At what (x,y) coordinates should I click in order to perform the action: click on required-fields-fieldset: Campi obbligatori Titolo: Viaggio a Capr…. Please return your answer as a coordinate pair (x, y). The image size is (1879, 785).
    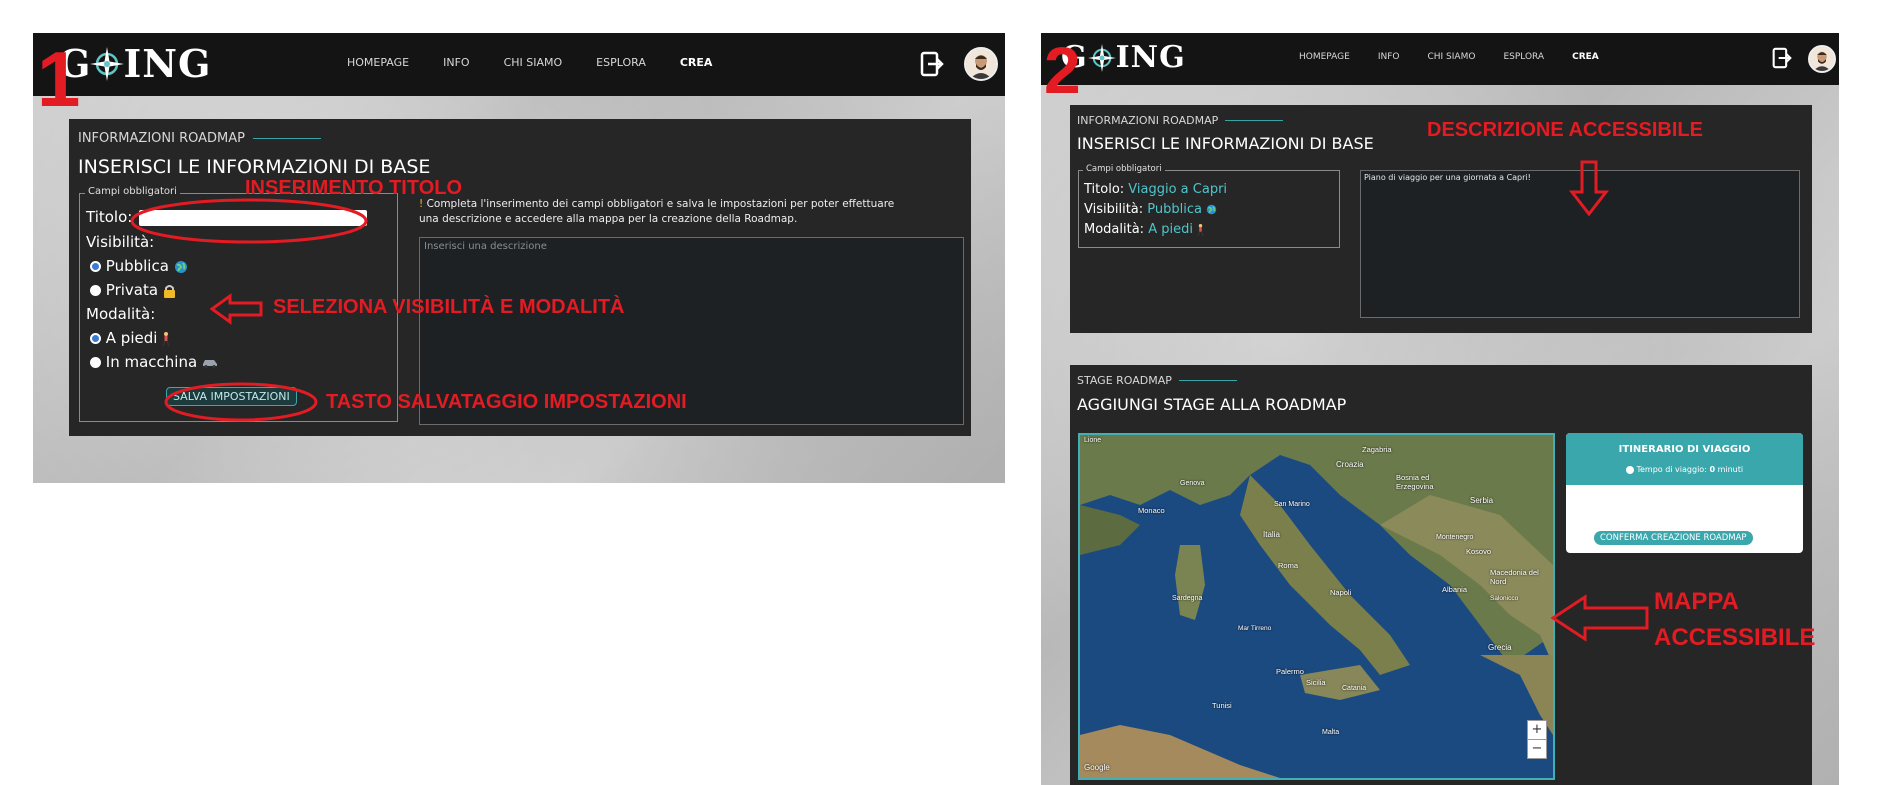
    Looking at the image, I should click on (1209, 206).